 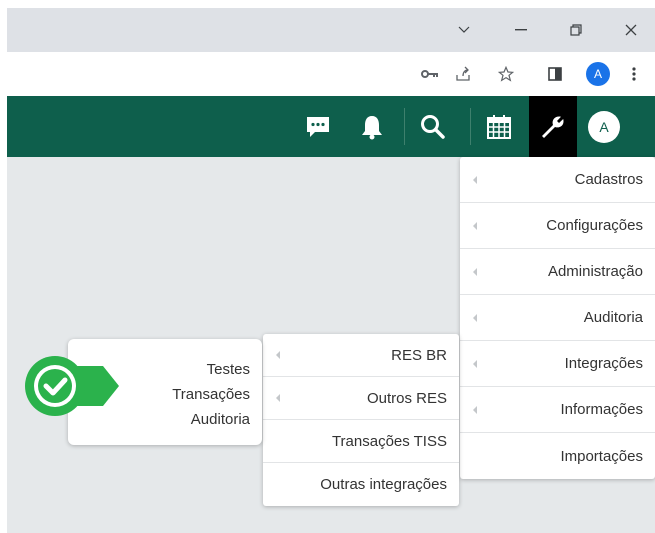 I want to click on wrench-icon, so click(x=553, y=126).